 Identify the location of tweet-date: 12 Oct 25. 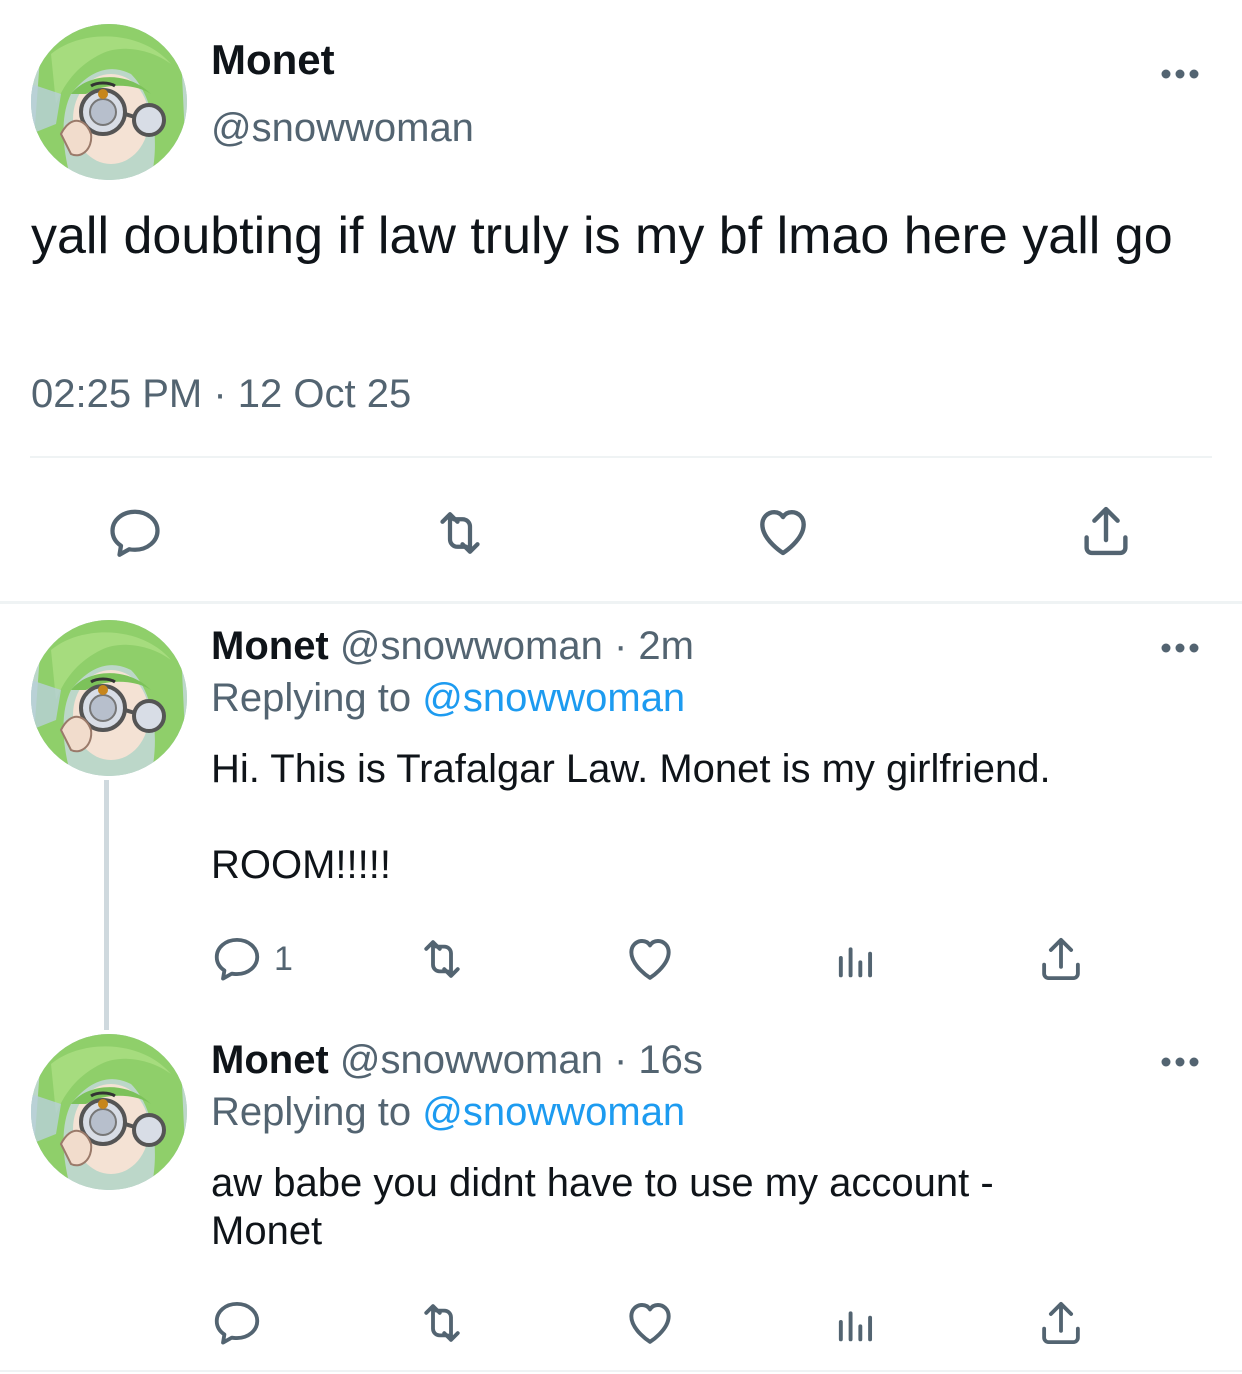
(324, 394).